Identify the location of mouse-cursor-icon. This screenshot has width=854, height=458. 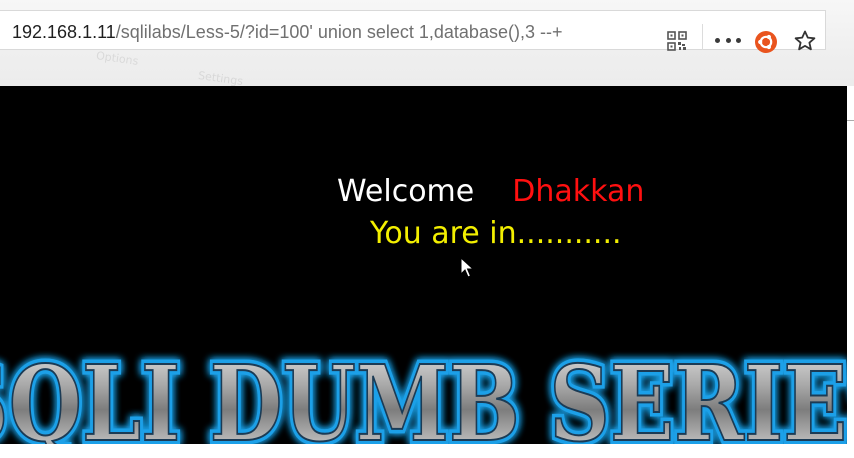
(467, 267).